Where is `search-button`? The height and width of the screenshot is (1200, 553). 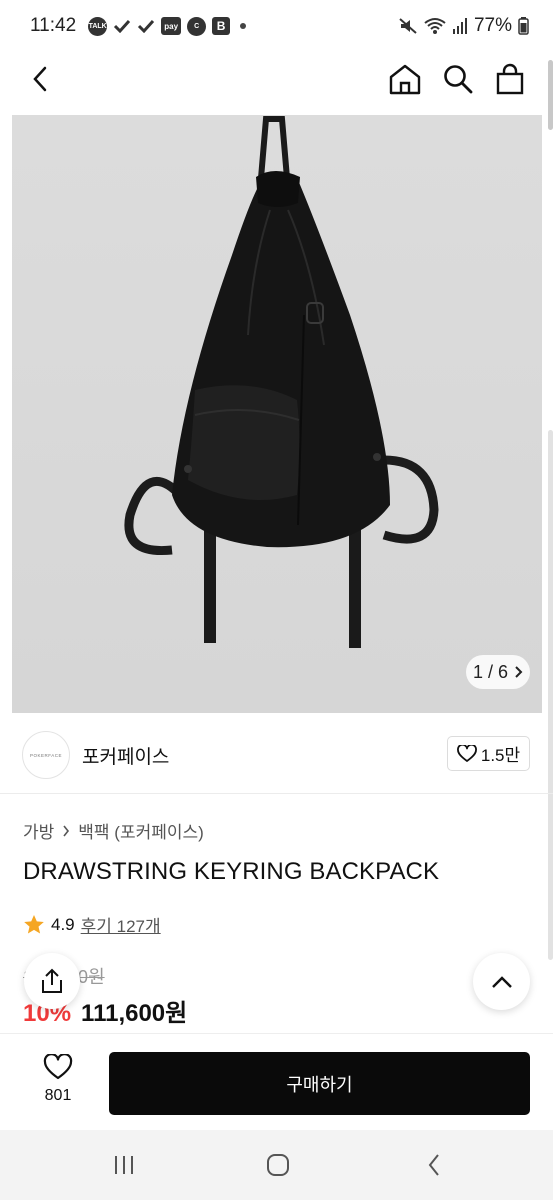 search-button is located at coordinates (458, 79).